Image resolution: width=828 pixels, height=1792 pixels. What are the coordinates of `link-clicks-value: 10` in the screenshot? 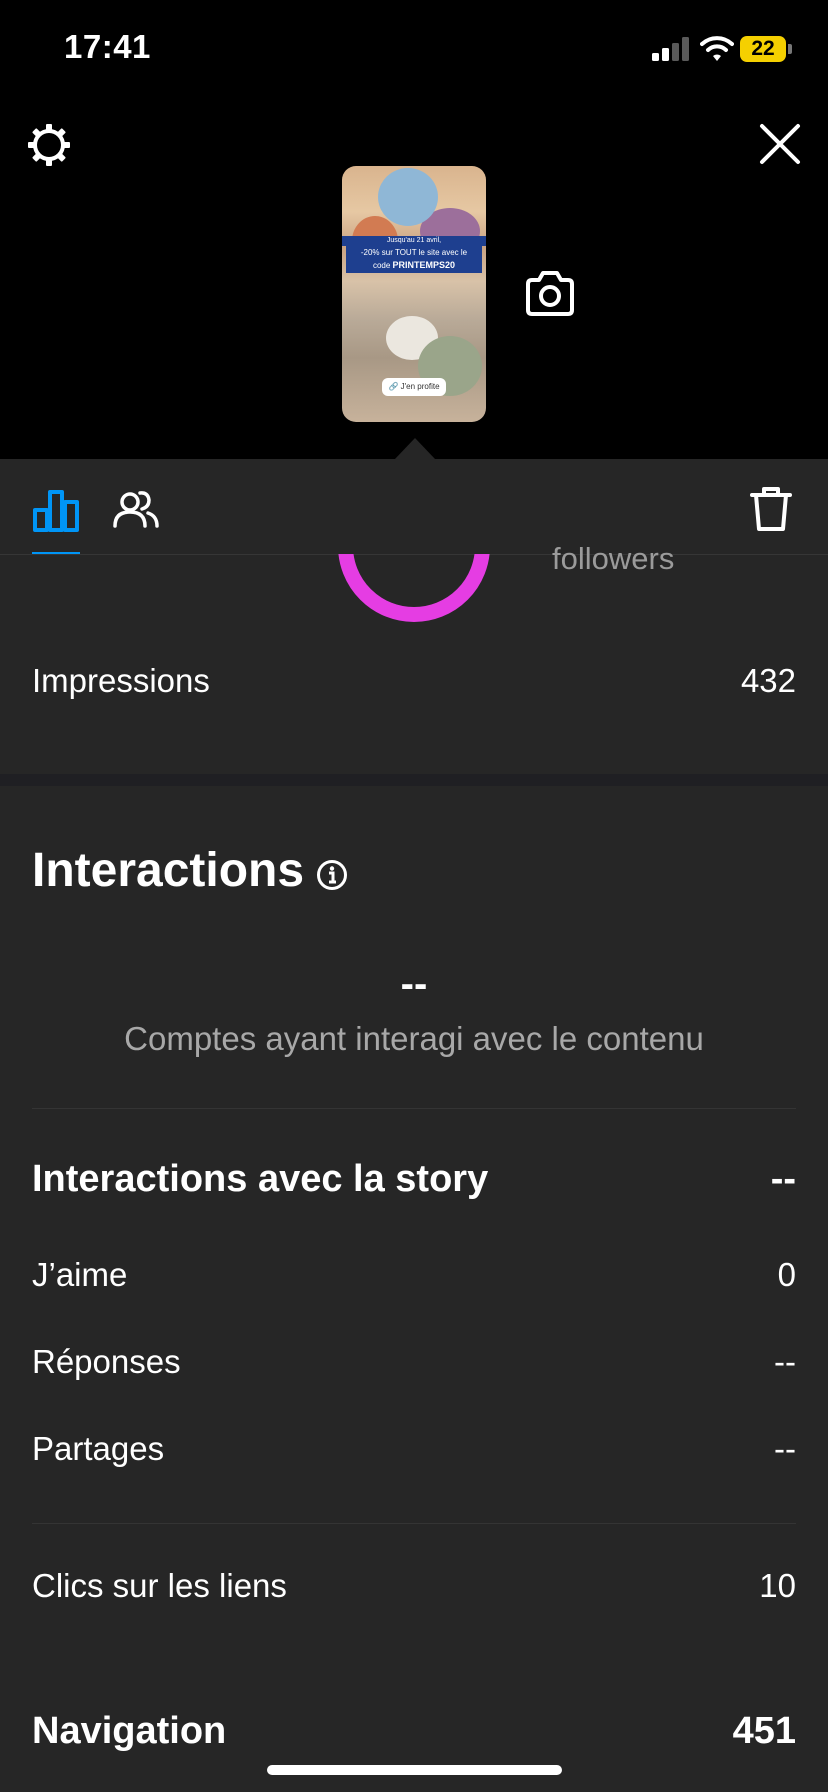 It's located at (777, 1585).